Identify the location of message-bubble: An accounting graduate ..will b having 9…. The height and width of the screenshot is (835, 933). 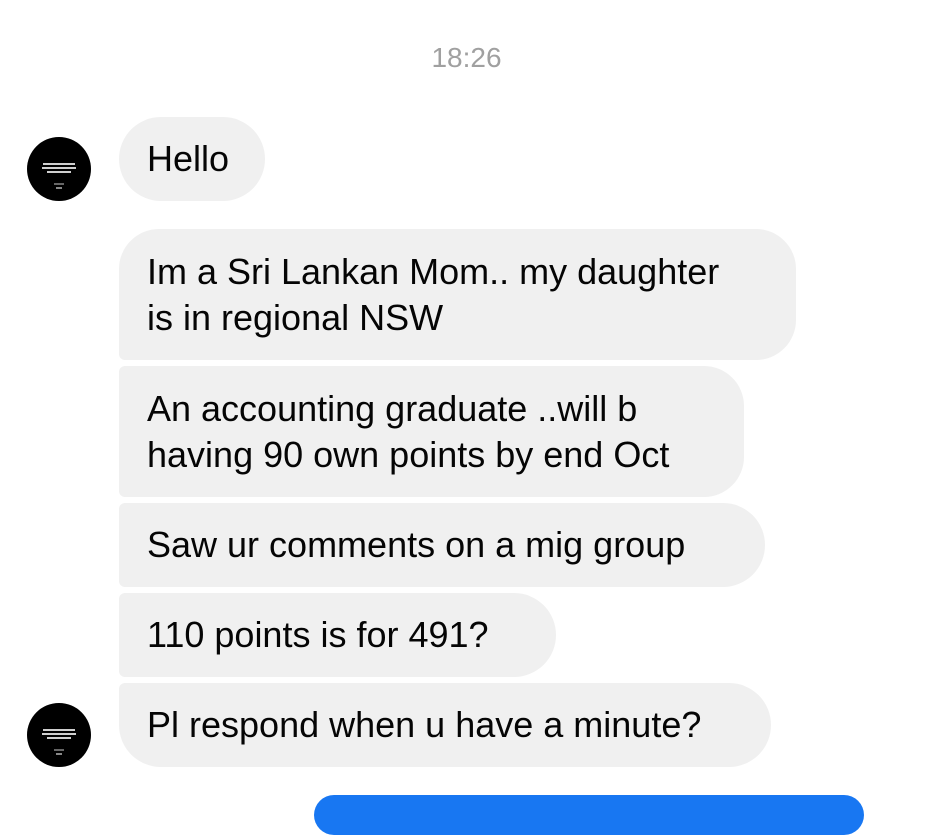
(431, 431).